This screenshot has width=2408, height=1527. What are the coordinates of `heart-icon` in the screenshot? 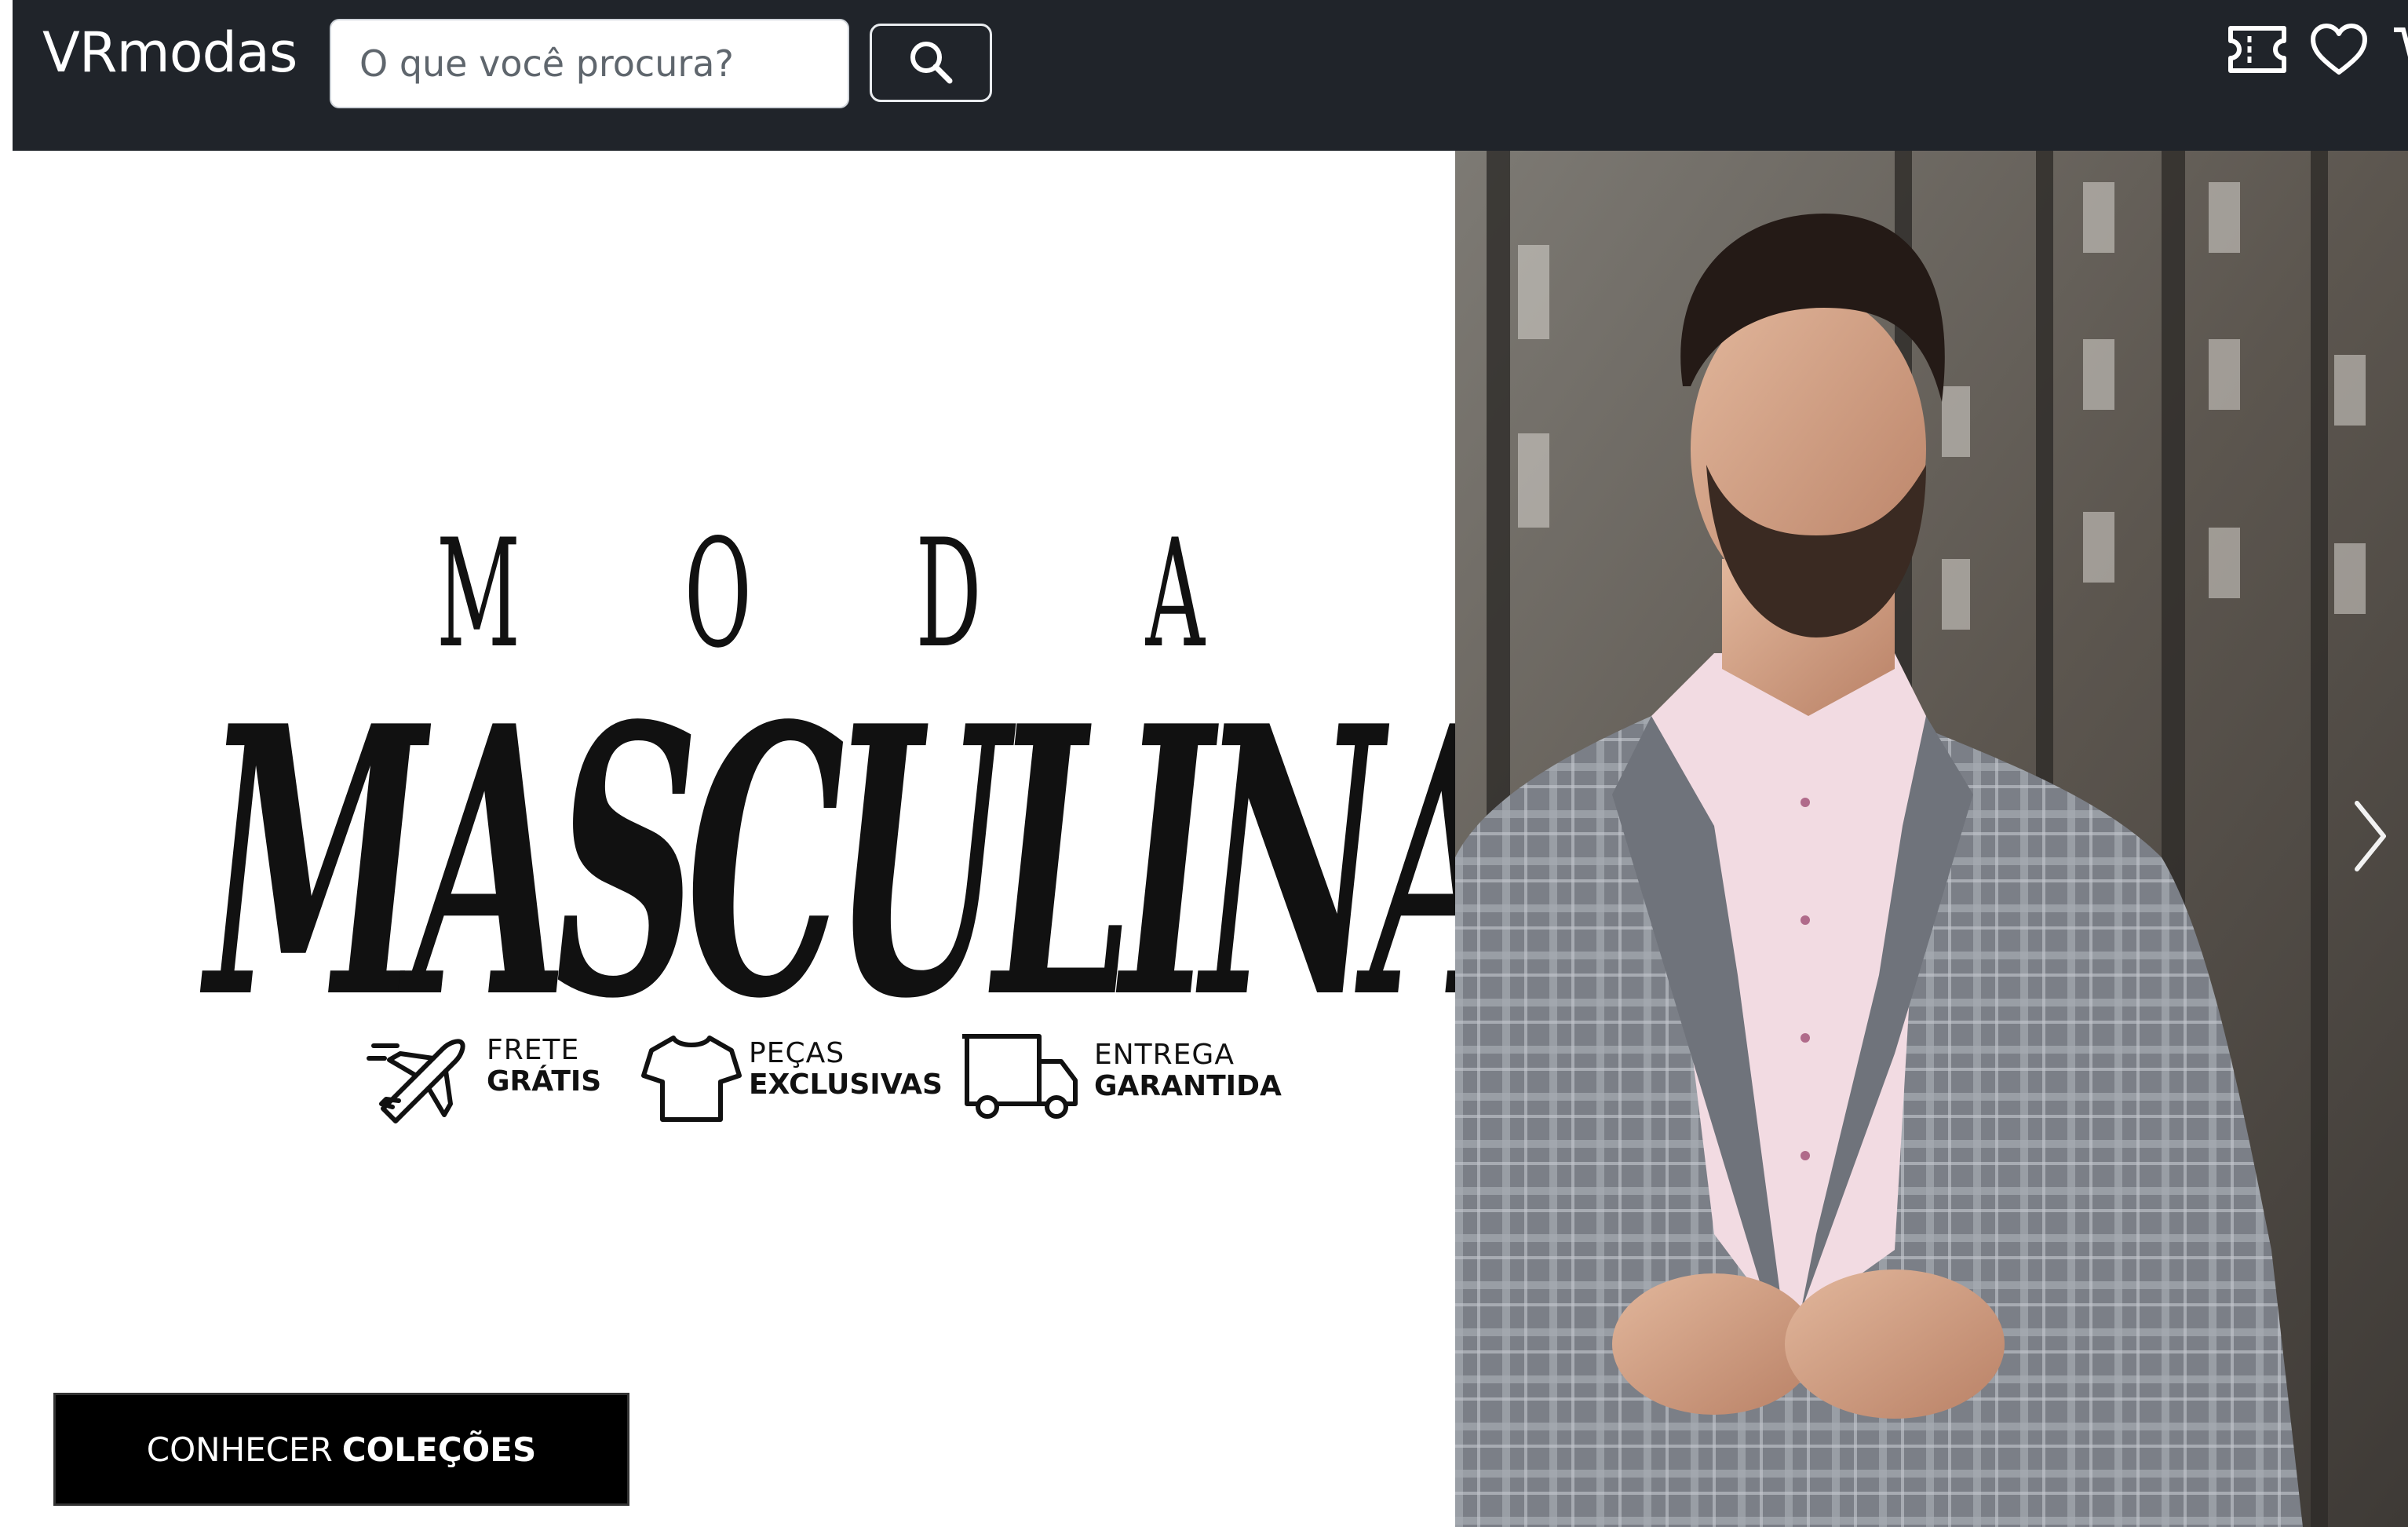 It's located at (2339, 50).